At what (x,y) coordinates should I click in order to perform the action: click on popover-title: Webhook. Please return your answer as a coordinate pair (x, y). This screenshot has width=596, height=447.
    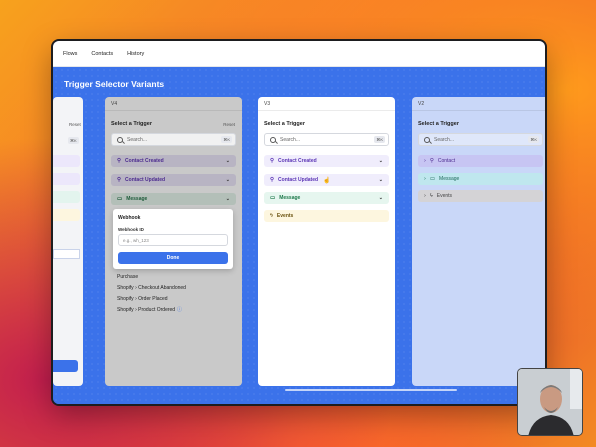
    Looking at the image, I should click on (129, 218).